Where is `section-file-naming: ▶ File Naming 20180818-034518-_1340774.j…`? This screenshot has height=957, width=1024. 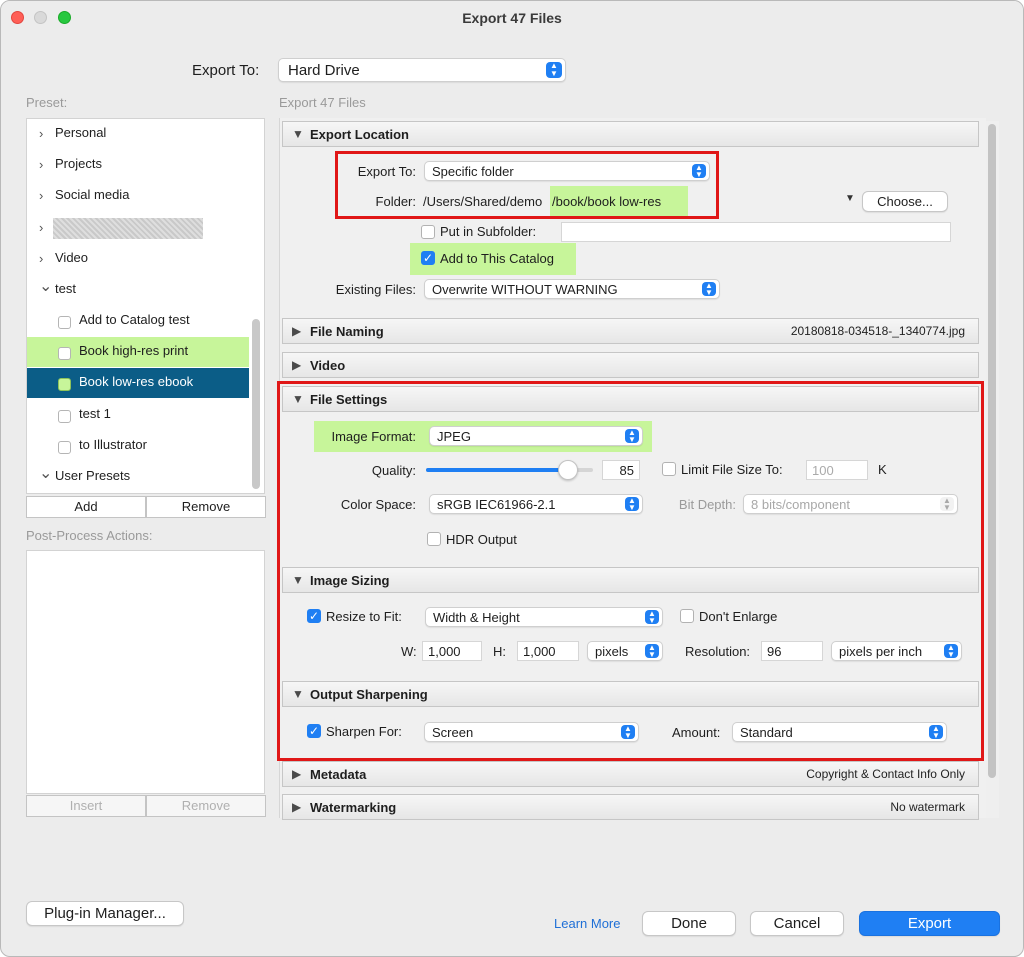
section-file-naming: ▶ File Naming 20180818-034518-_1340774.j… is located at coordinates (630, 331).